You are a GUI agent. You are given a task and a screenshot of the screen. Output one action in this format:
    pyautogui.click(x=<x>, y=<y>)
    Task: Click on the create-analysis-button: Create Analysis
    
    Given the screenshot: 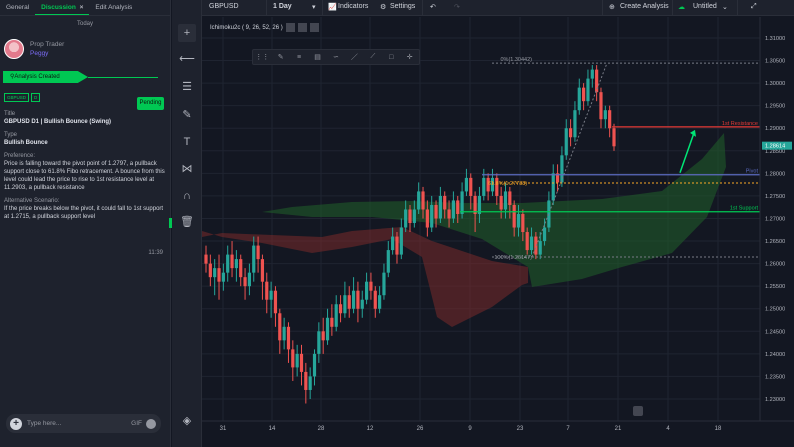 What is the action you would take?
    pyautogui.click(x=644, y=6)
    